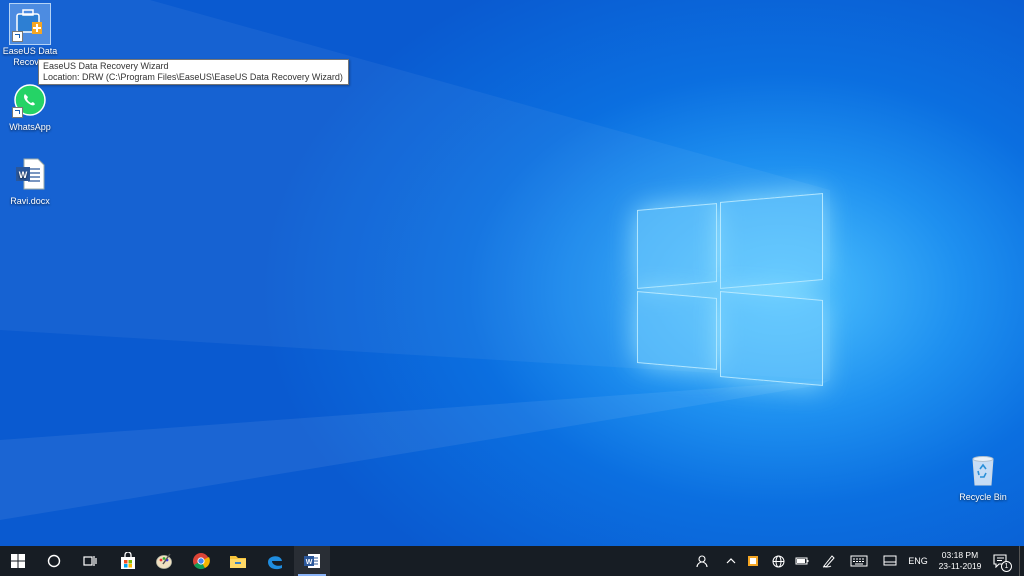 The image size is (1024, 576). I want to click on search-button, so click(54, 561).